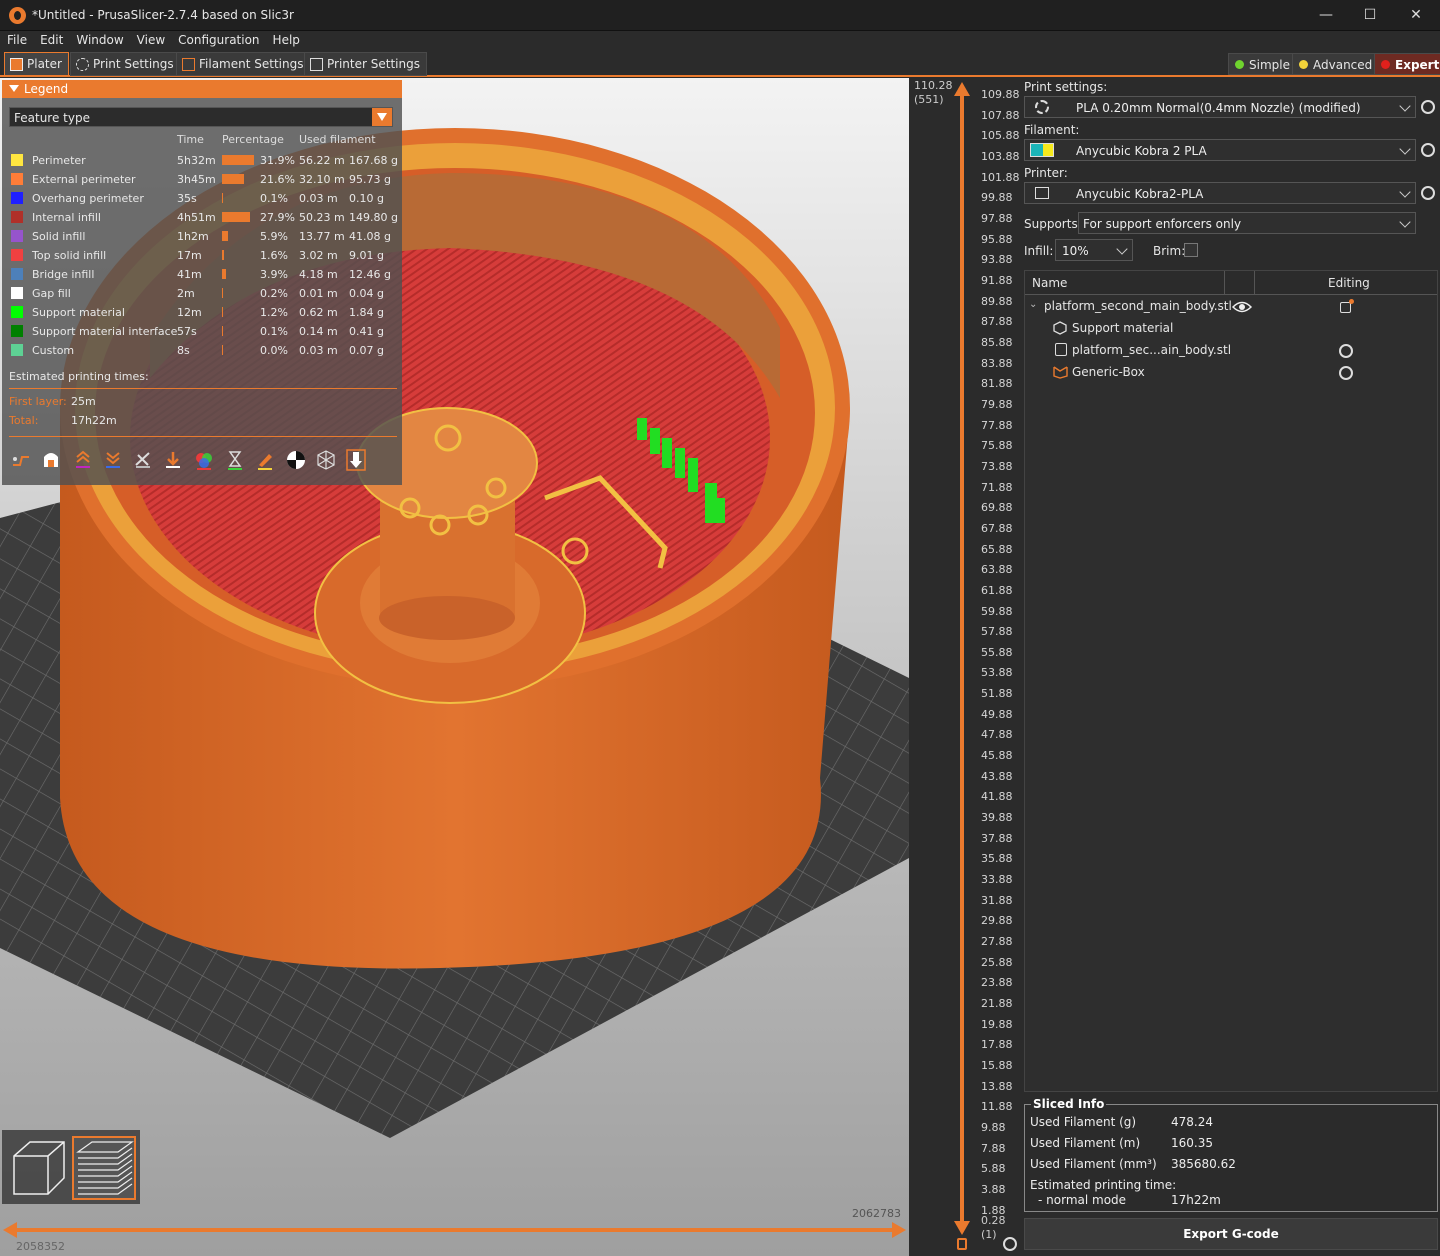 The image size is (1440, 1256). Describe the element at coordinates (10, 1230) in the screenshot. I see `horizontal-slider-lower-thumb` at that location.